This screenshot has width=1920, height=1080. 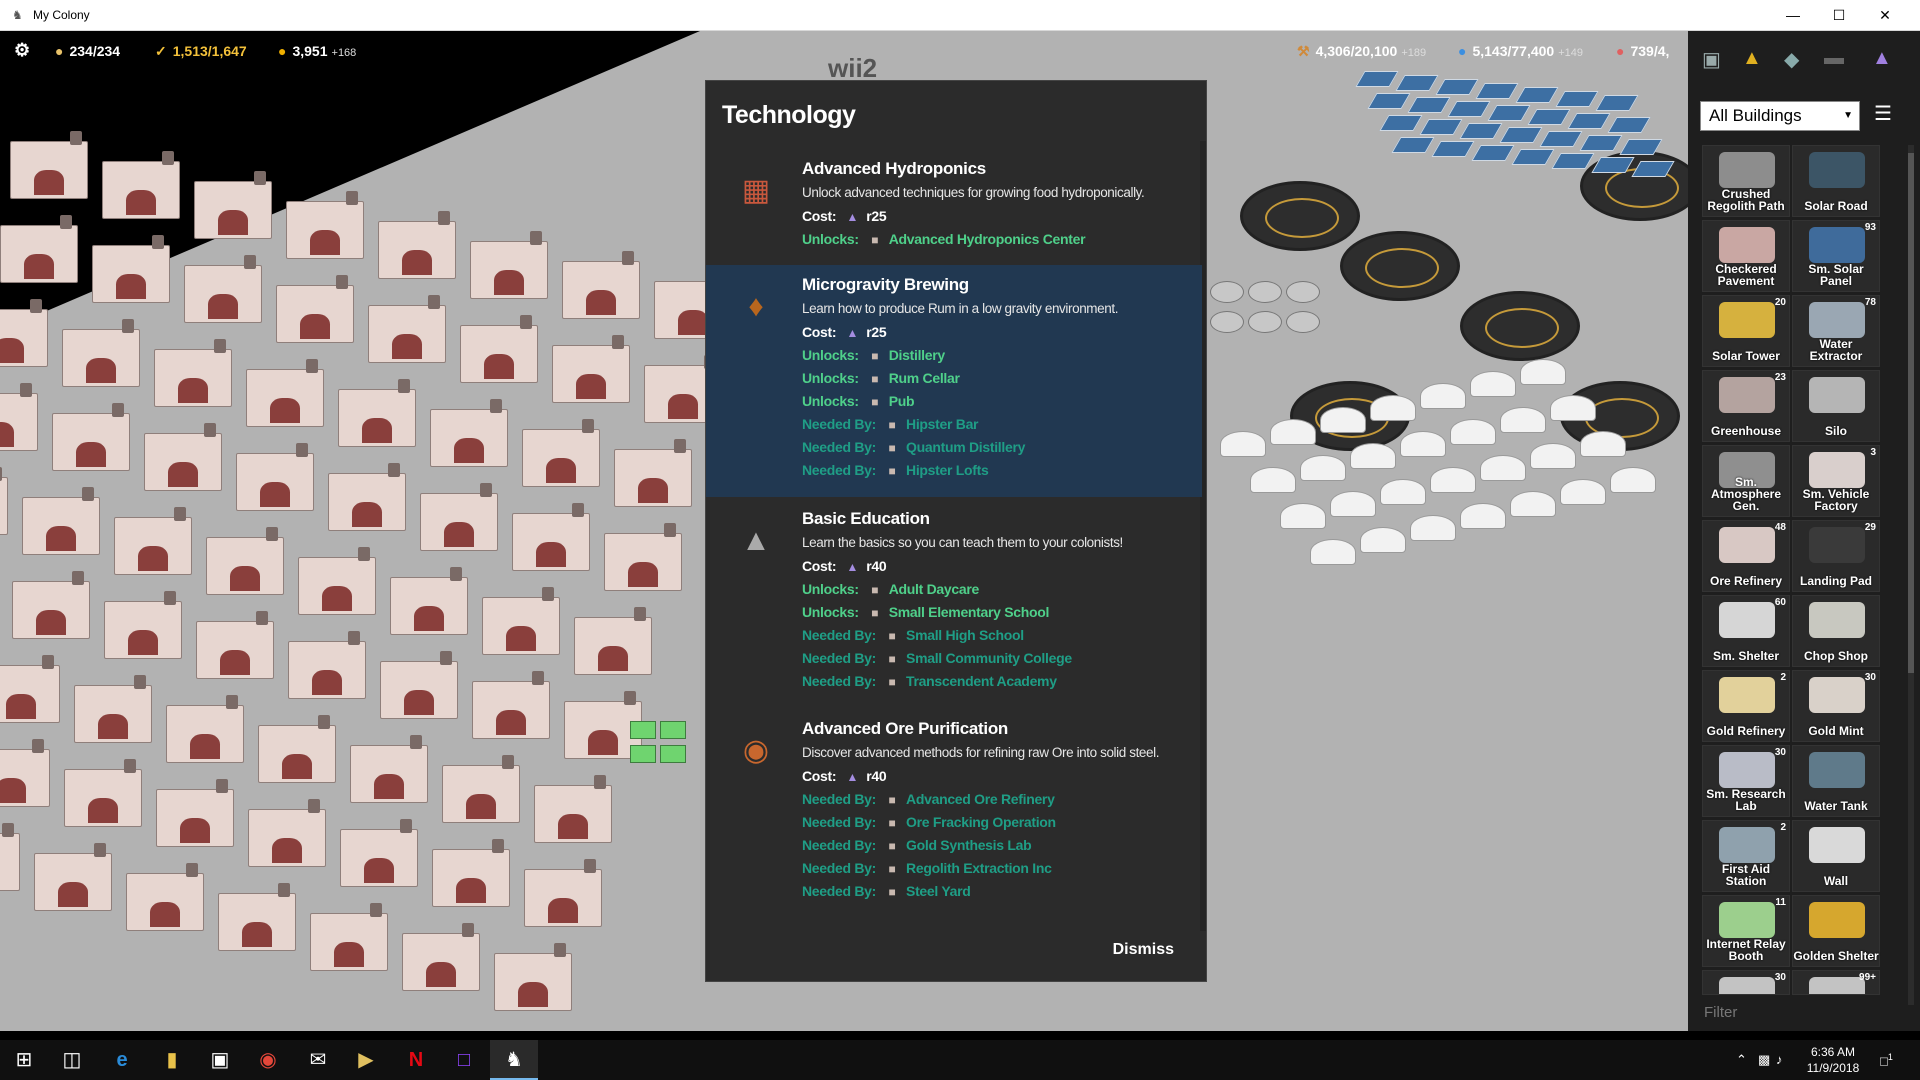 I want to click on filter-input: Filter, so click(x=1800, y=1013).